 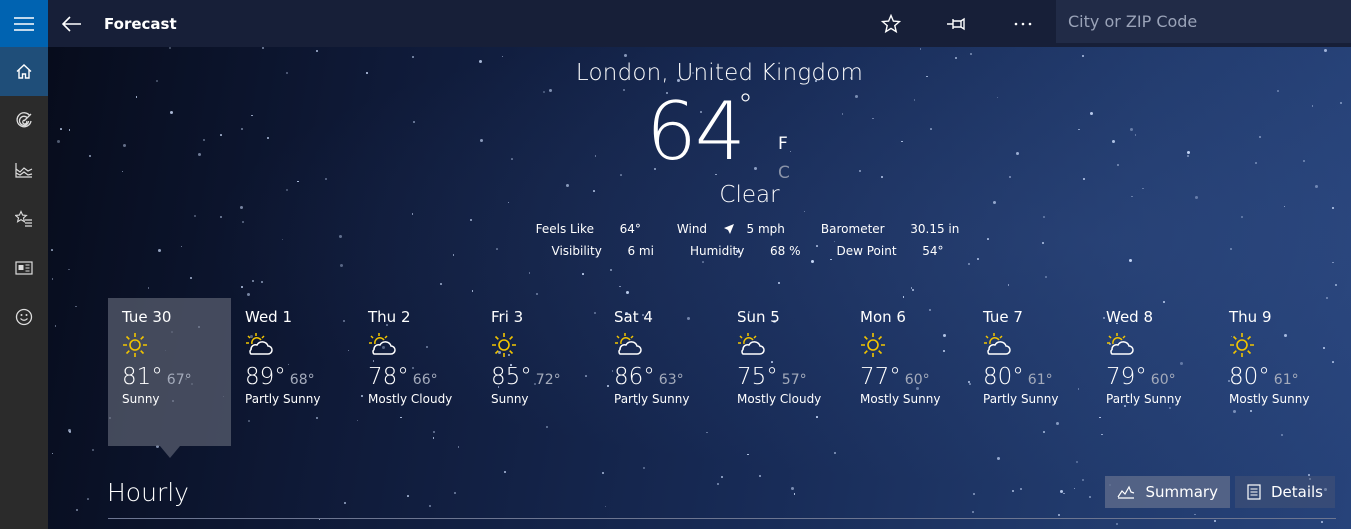 What do you see at coordinates (907, 372) in the screenshot?
I see `day-tile: Mon 6 77° 60° Mostly Sunny` at bounding box center [907, 372].